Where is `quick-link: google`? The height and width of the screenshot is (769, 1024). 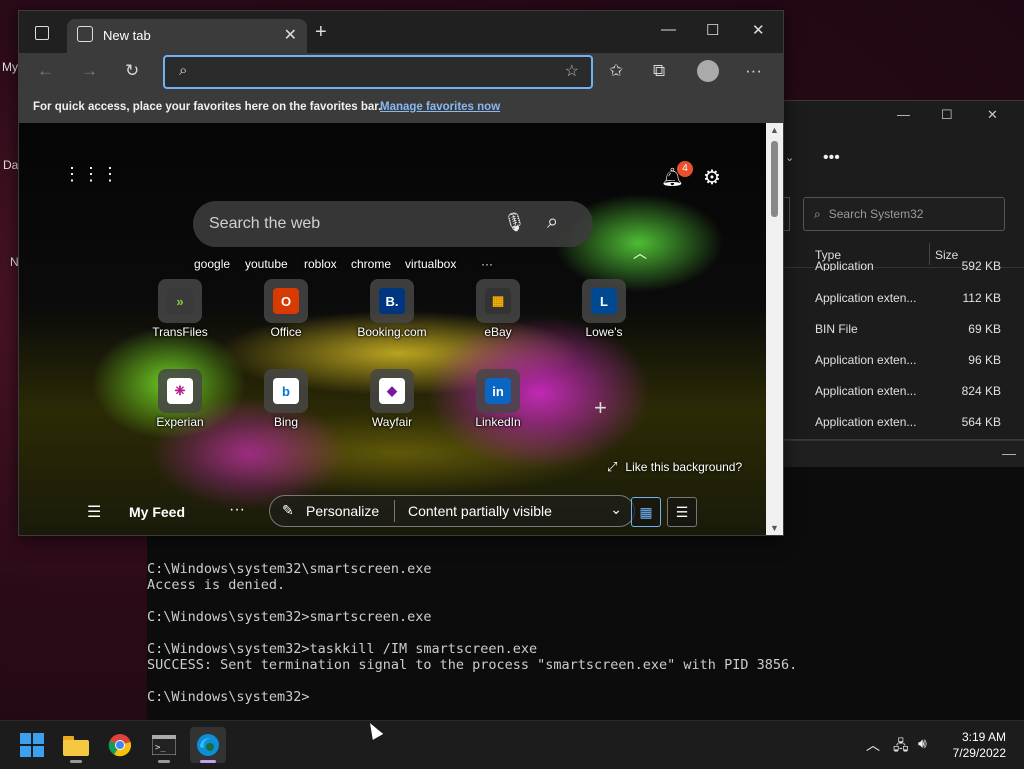 quick-link: google is located at coordinates (212, 264).